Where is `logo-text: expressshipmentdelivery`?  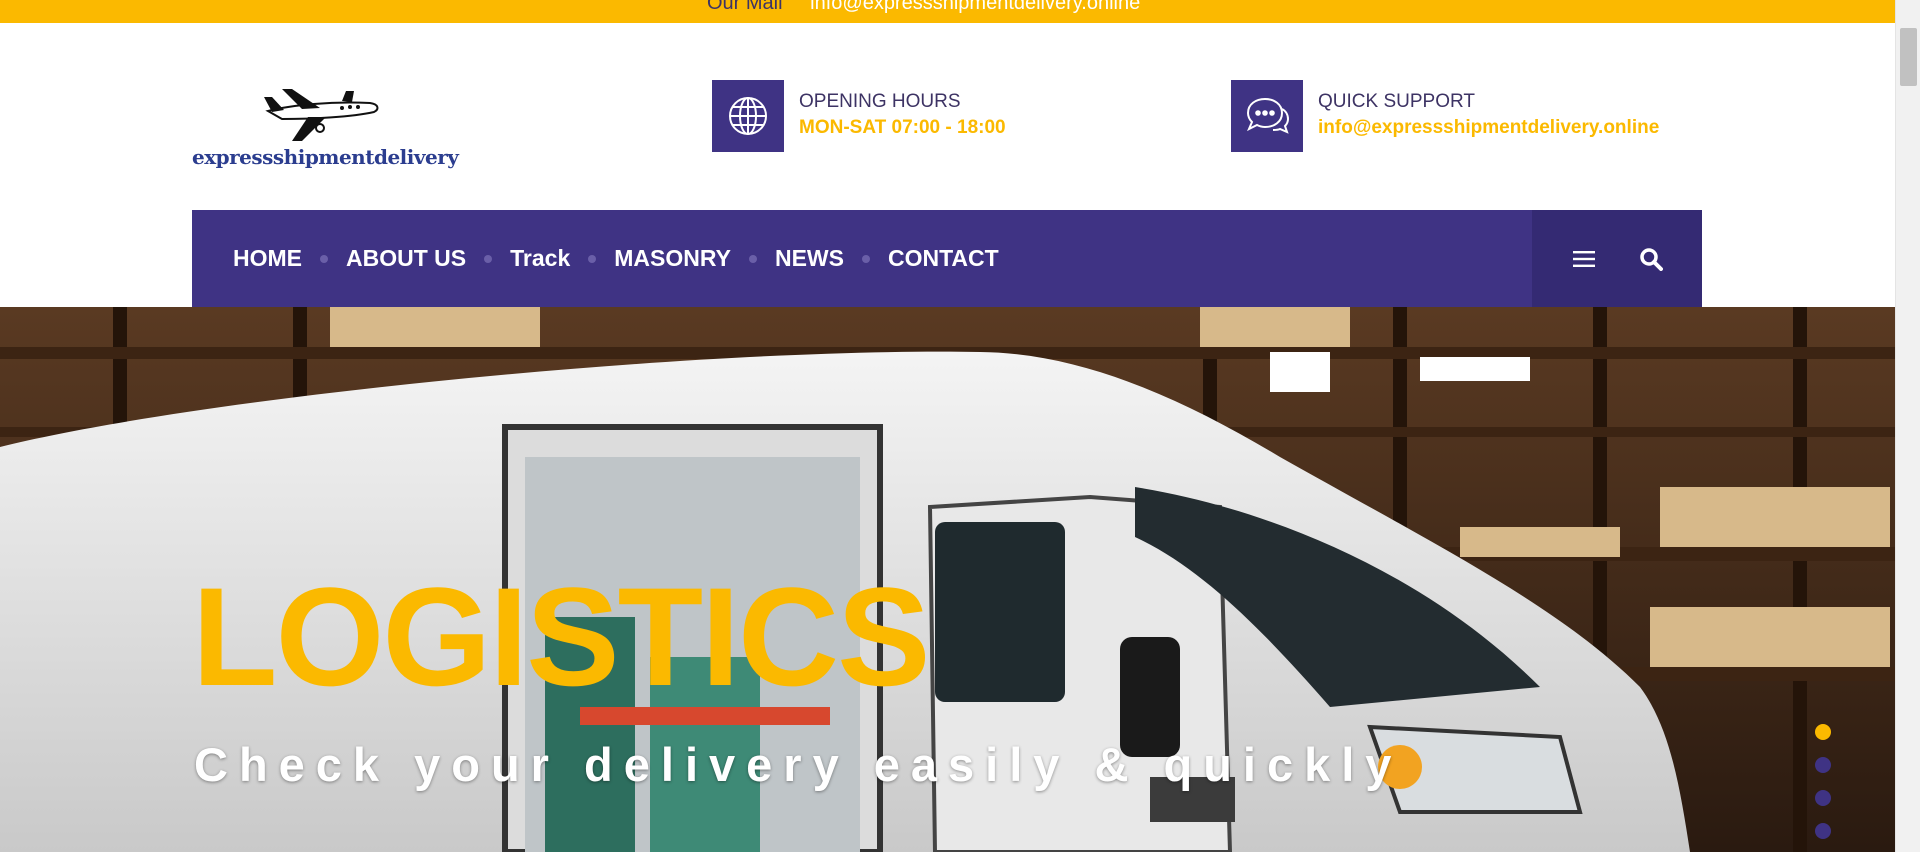
logo-text: expressshipmentdelivery is located at coordinates (325, 157).